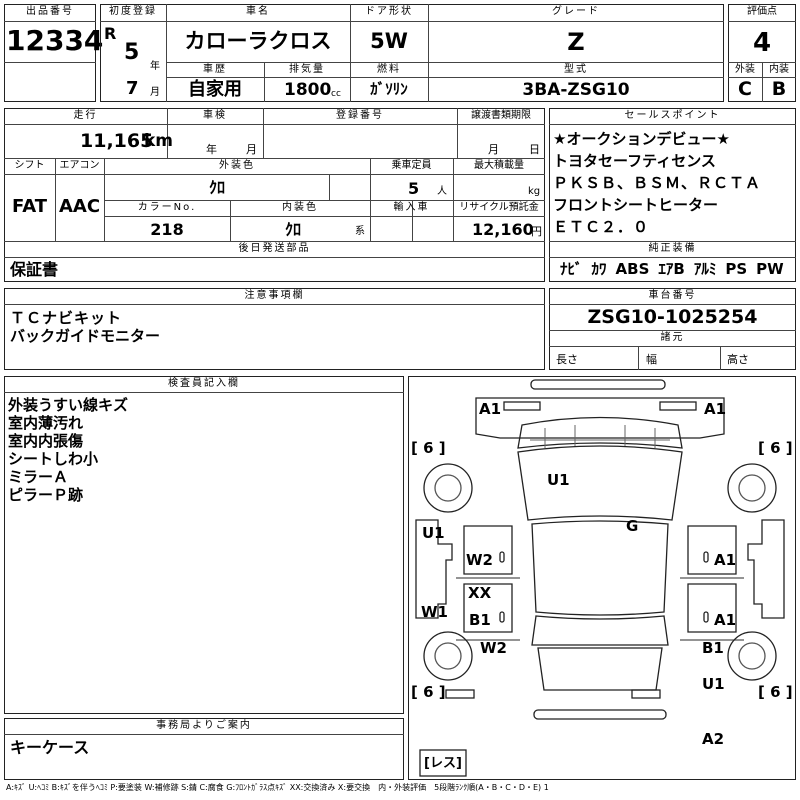  I want to click on rear-light-left-shape, so click(460, 694).